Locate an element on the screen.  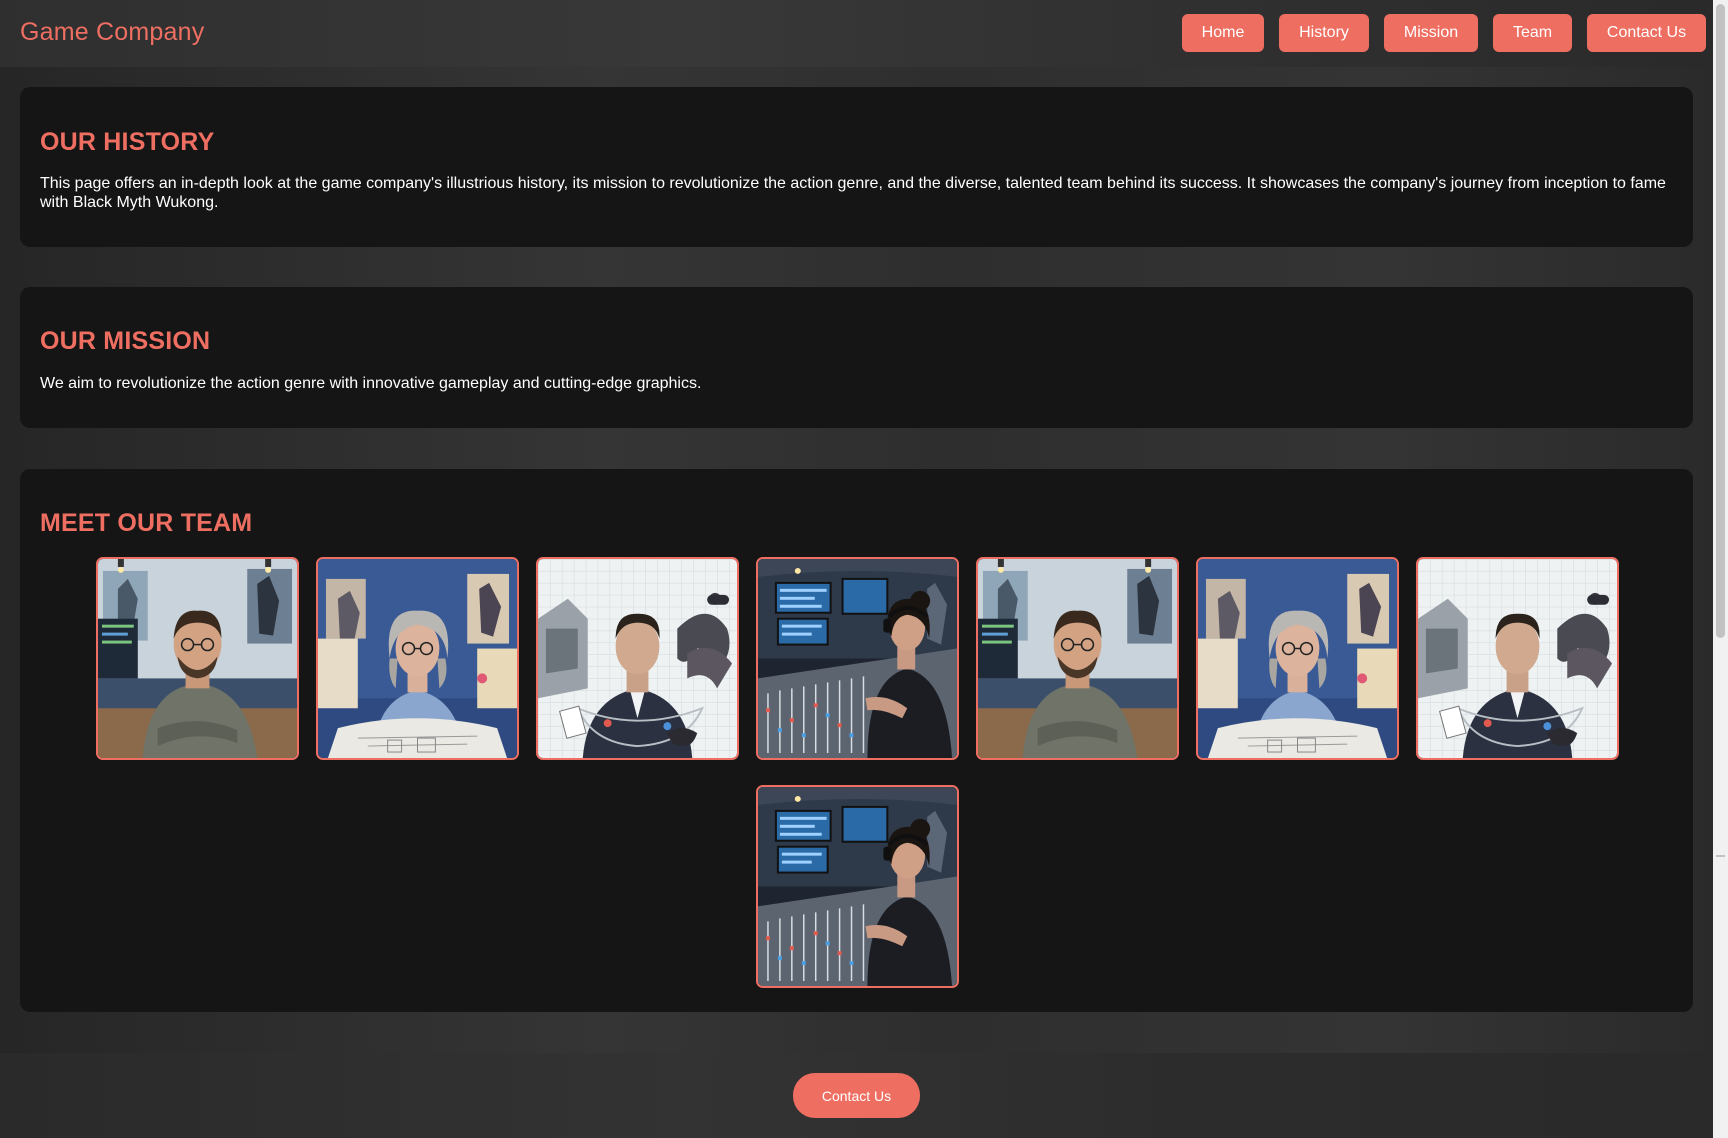
nav-contact-button: Contact Us is located at coordinates (1646, 33).